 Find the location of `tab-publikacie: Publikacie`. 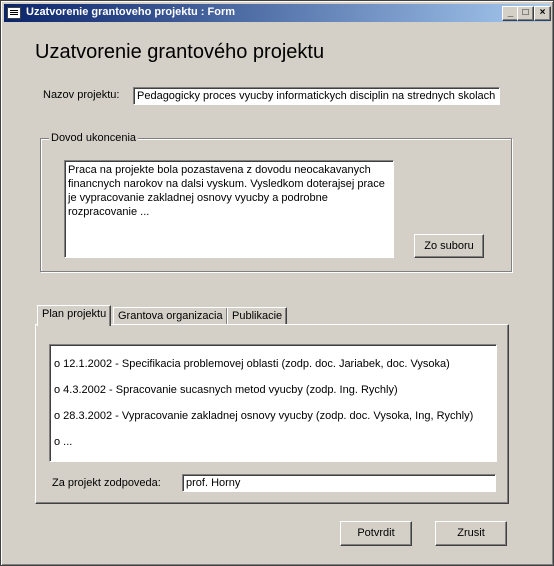

tab-publikacie: Publikacie is located at coordinates (257, 316).